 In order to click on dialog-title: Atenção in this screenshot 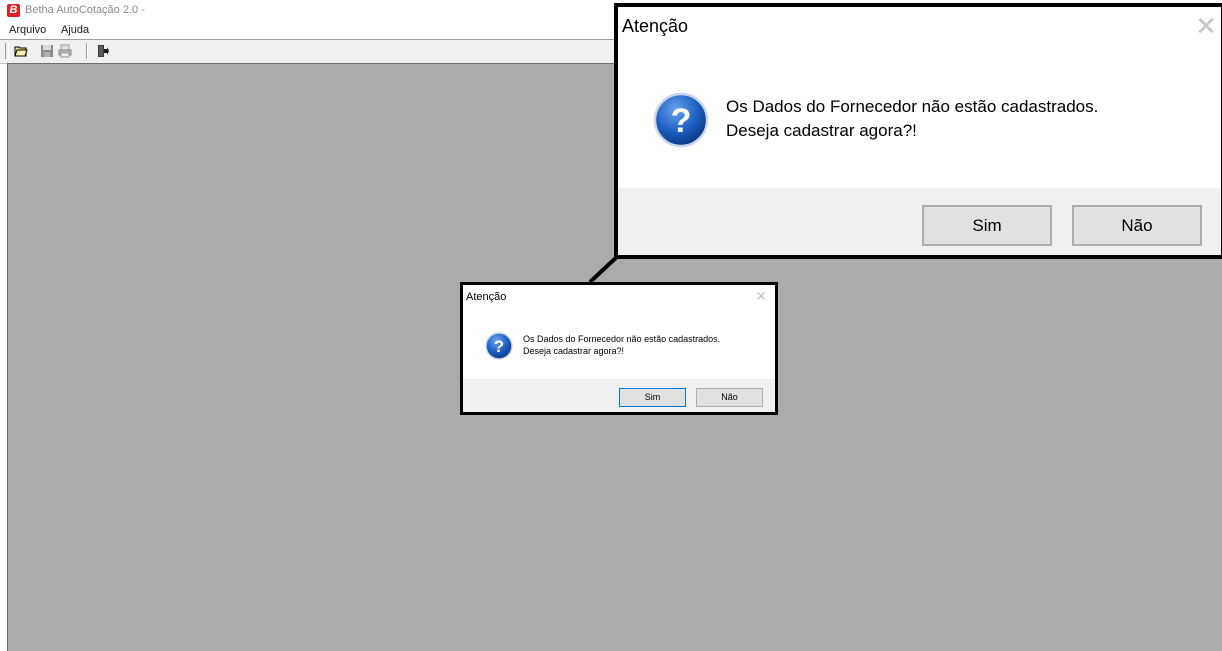, I will do `click(486, 297)`.